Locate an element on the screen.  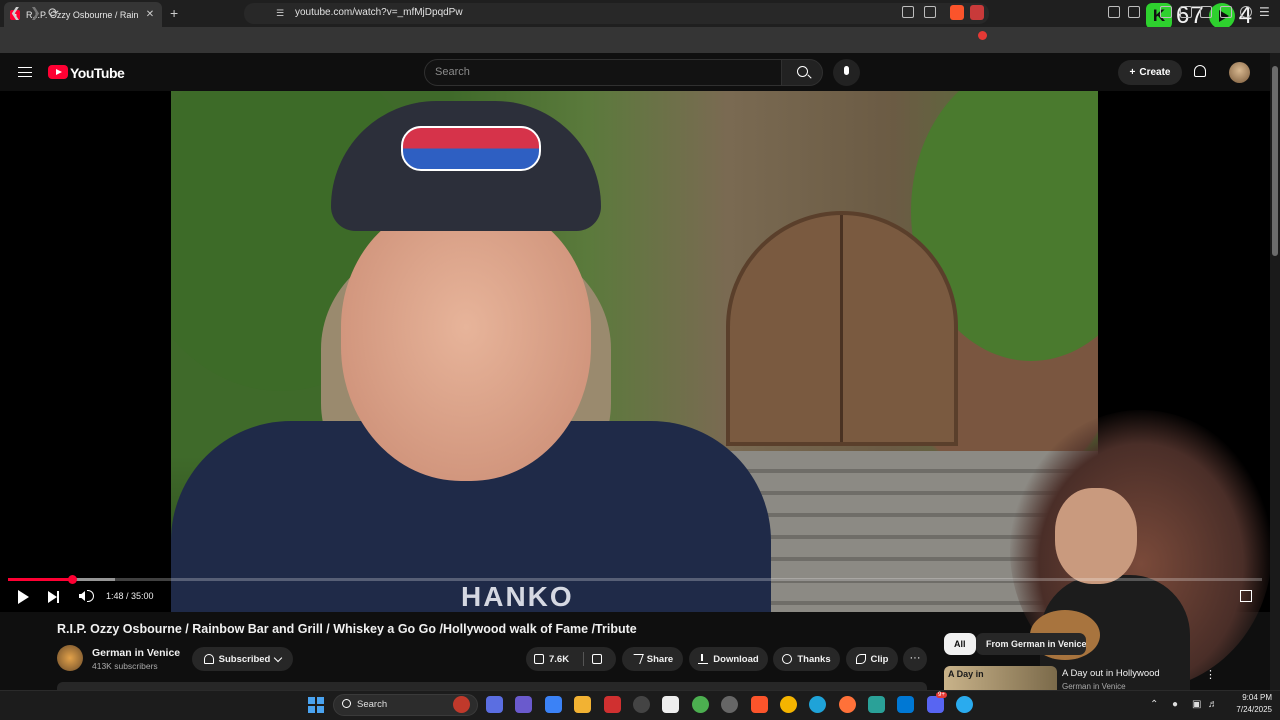
brave-rewards-icon is located at coordinates (977, 12).